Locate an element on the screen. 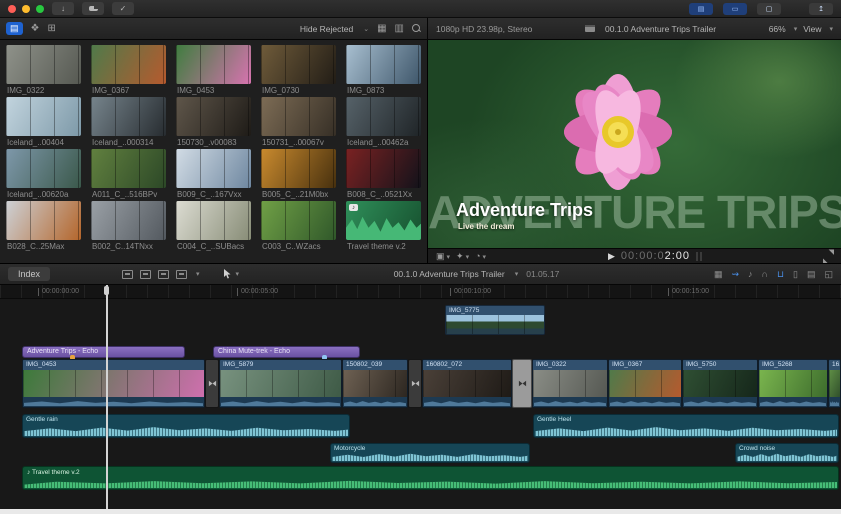 The height and width of the screenshot is (514, 841). timeline-clip: IMG_0453 is located at coordinates (113, 383).